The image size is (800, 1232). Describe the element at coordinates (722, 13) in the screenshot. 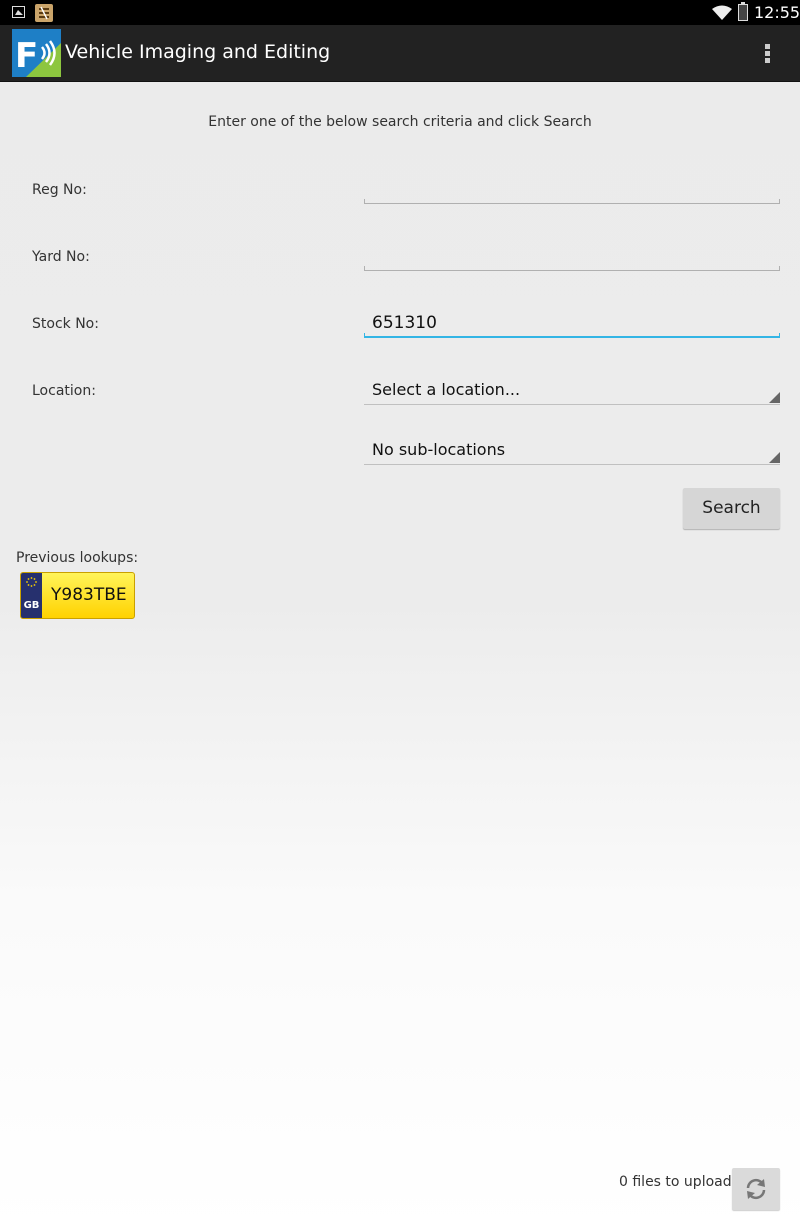

I see `wifi-icon` at that location.